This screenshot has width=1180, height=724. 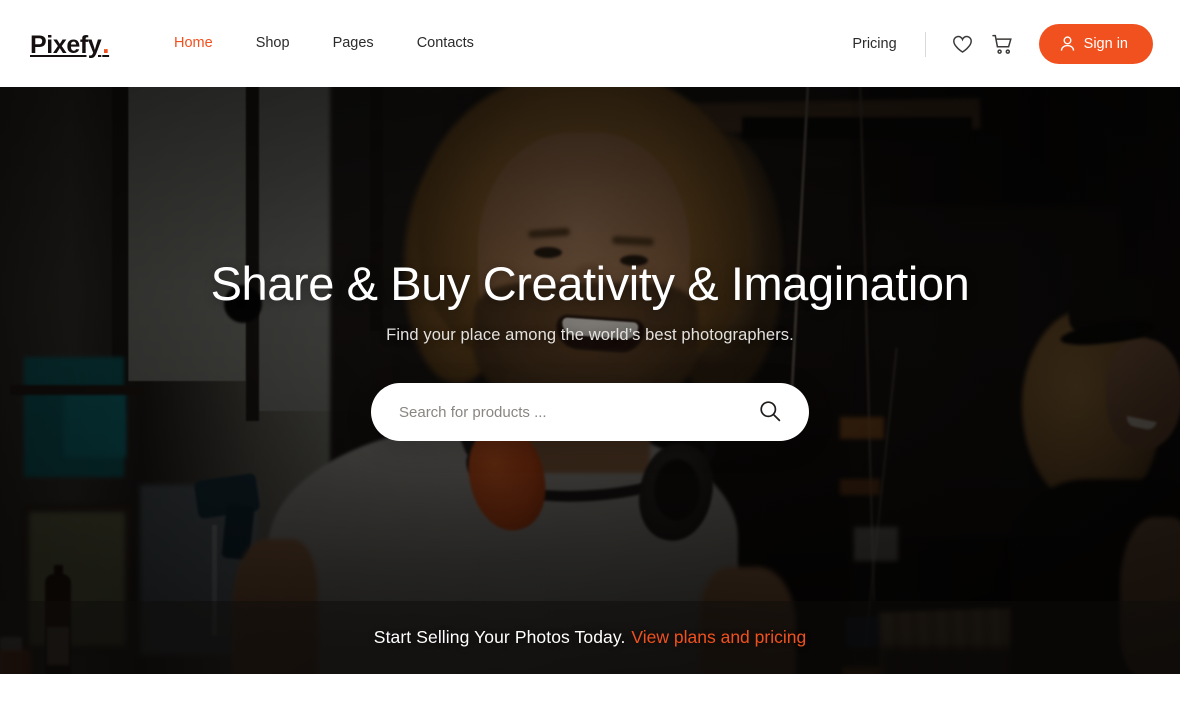 I want to click on nav-item-pages: Pages, so click(x=353, y=43).